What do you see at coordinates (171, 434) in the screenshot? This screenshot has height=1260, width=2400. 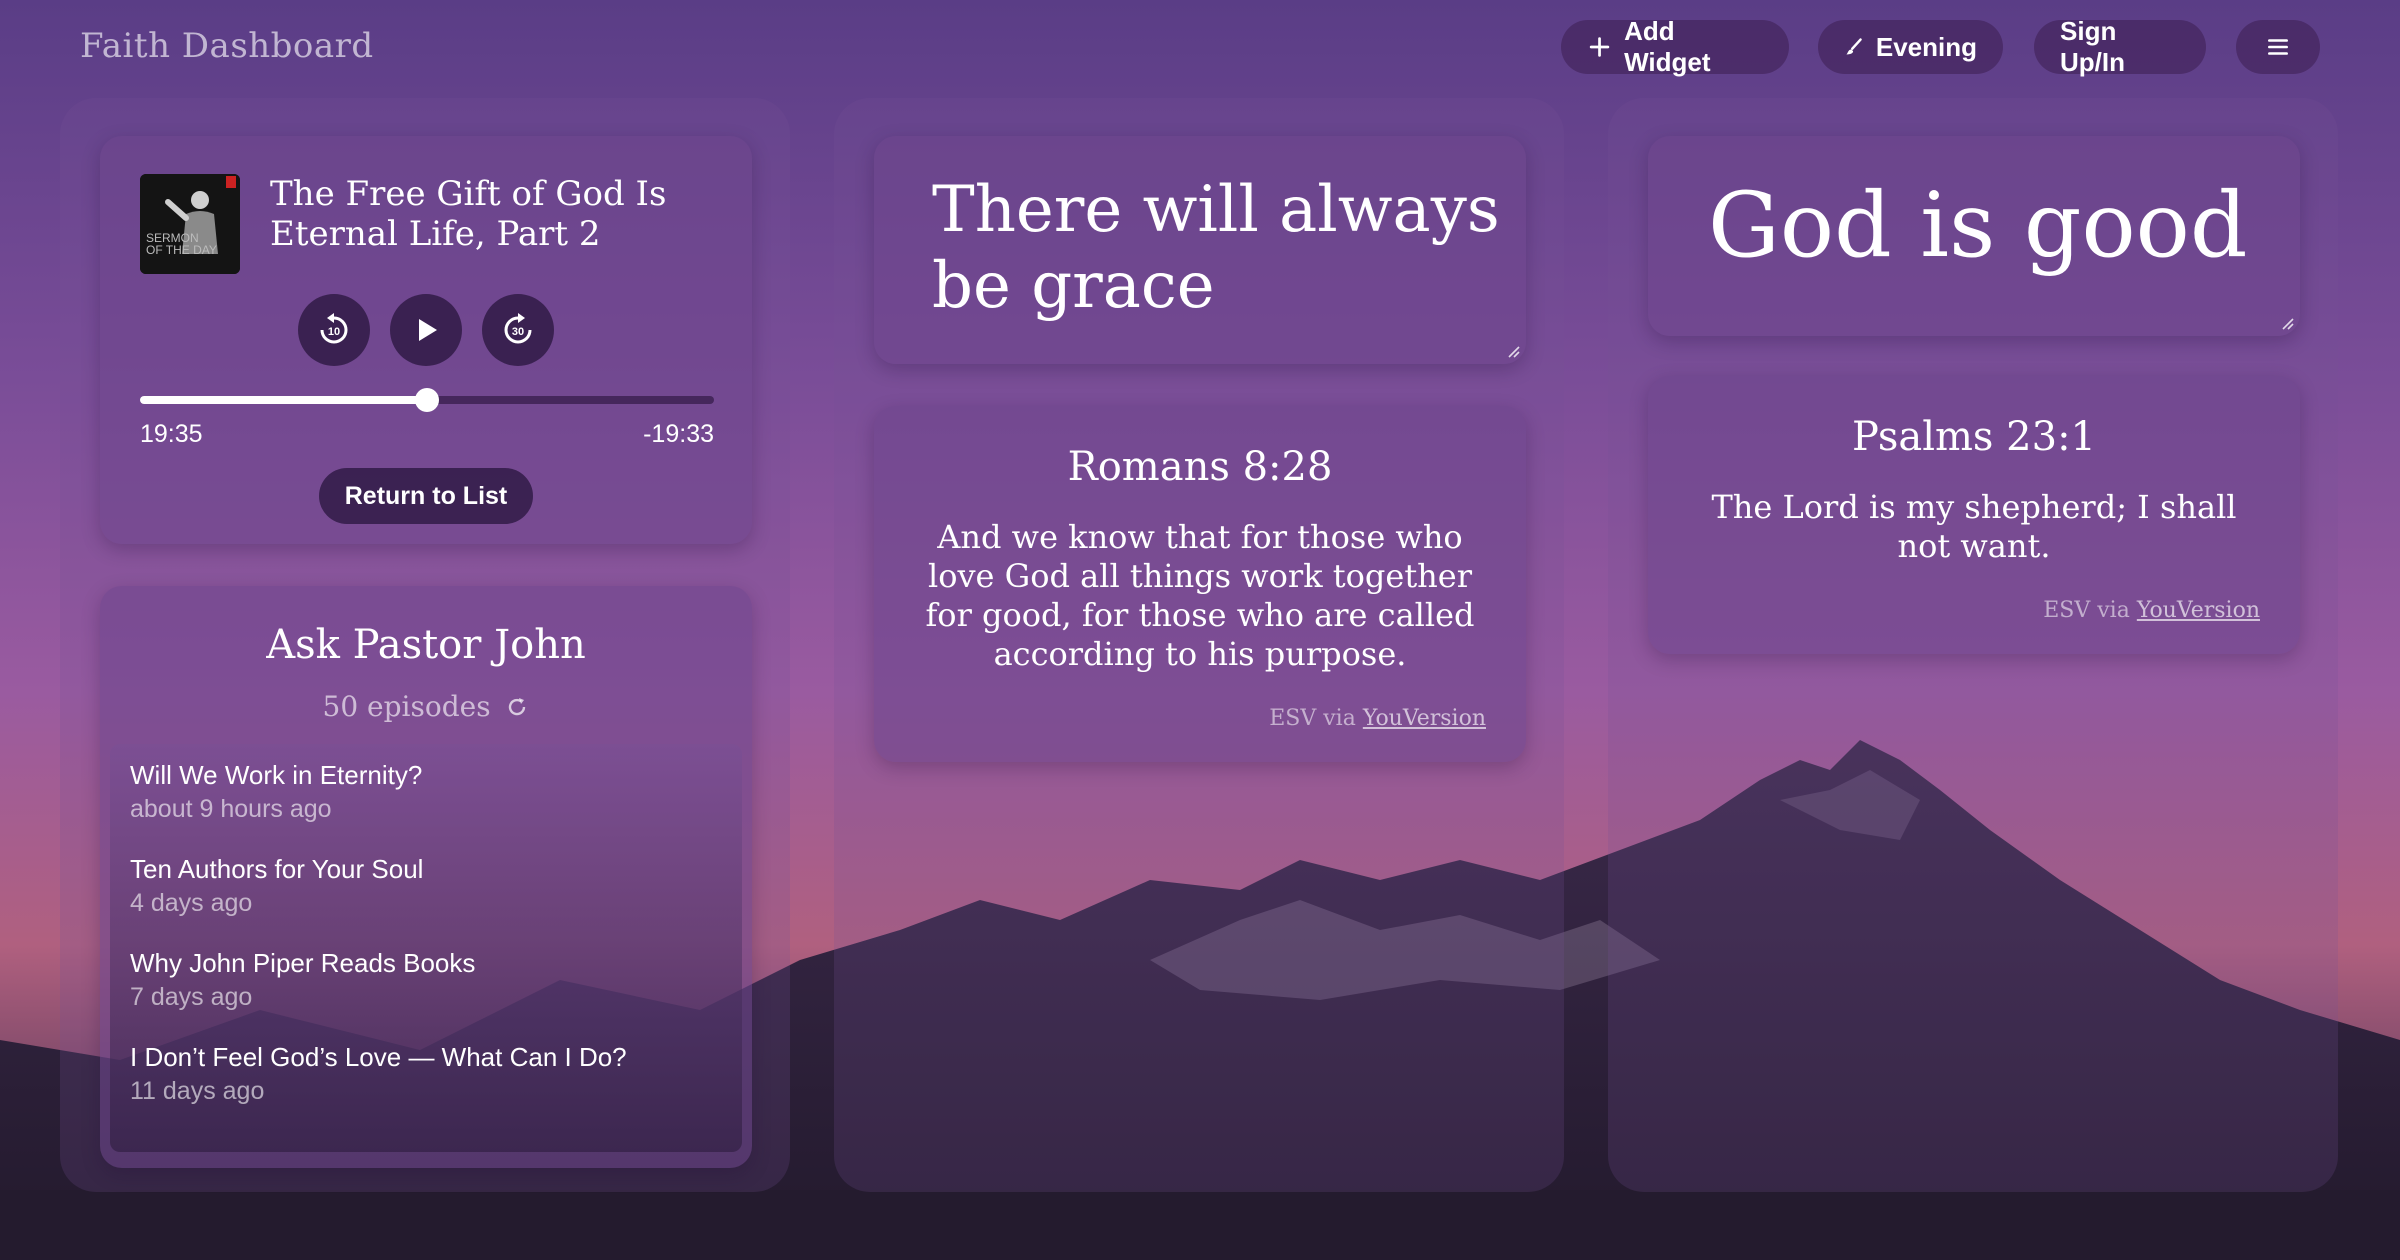 I see `elapsed-time: 19:35` at bounding box center [171, 434].